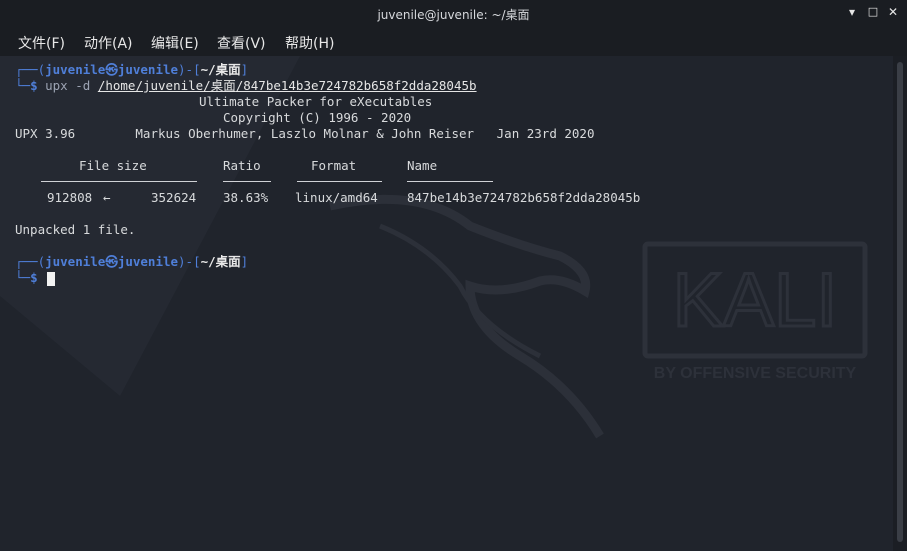 The width and height of the screenshot is (907, 551). Describe the element at coordinates (241, 43) in the screenshot. I see `menu-view: 查看(V)` at that location.